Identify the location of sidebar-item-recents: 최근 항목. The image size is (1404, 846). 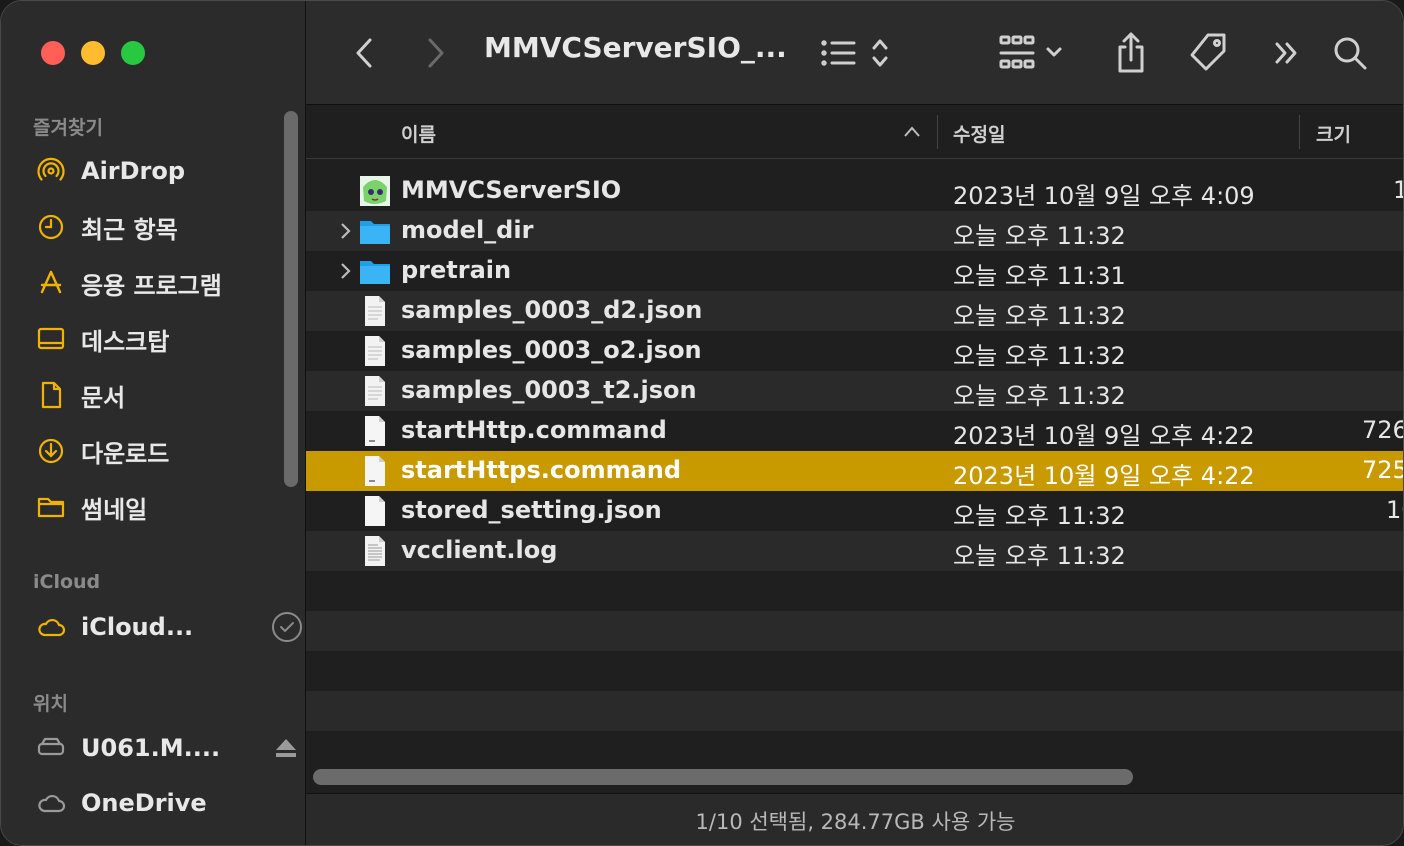
(150, 227).